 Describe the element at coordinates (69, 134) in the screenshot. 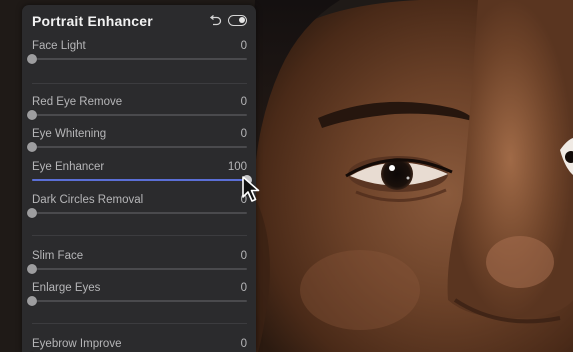

I see `slider-label: Eye Whitening` at that location.